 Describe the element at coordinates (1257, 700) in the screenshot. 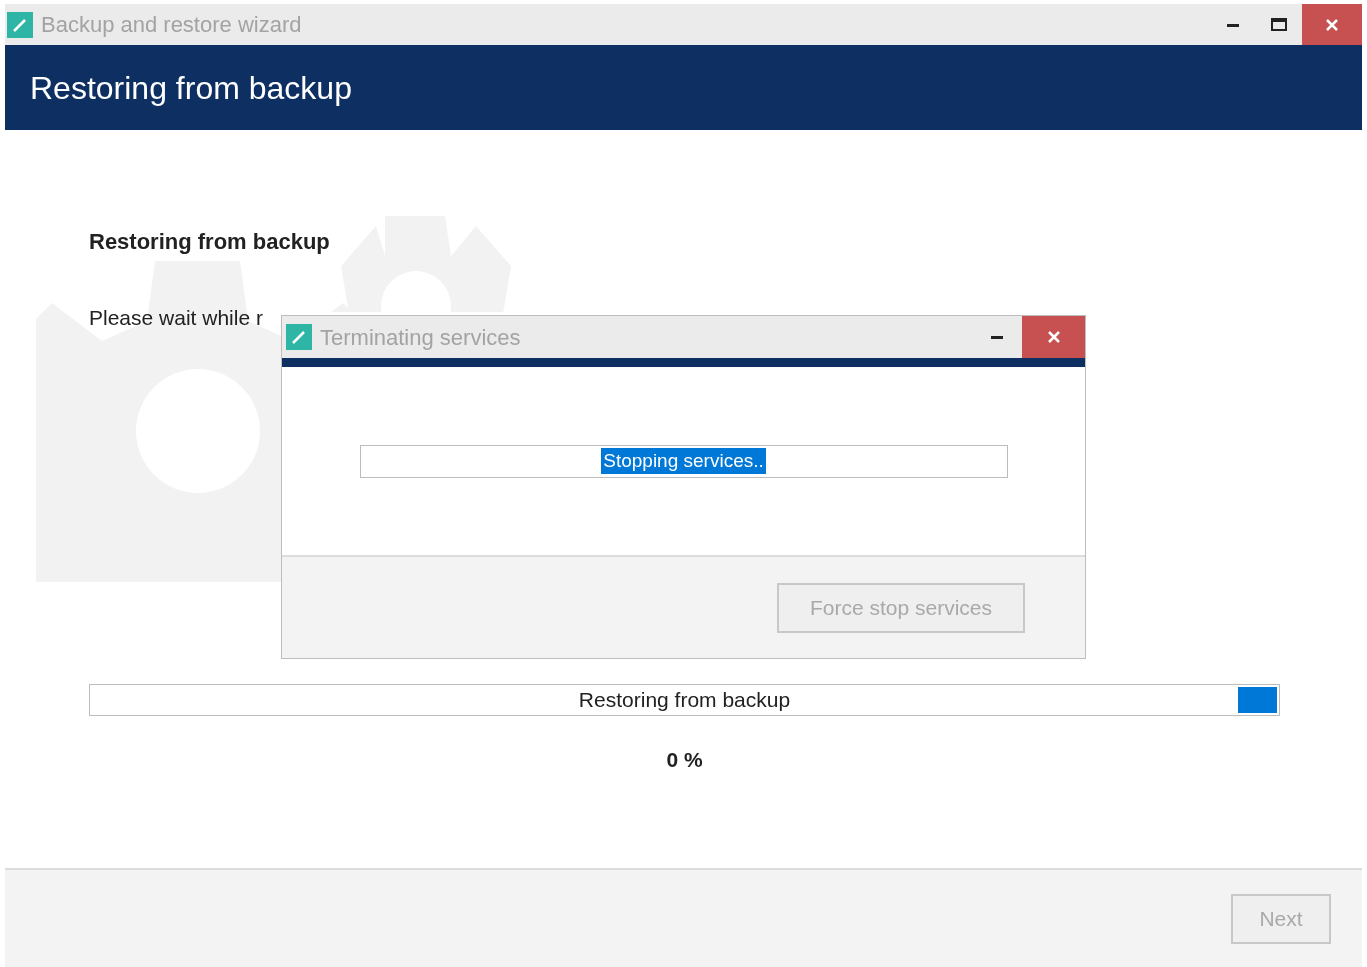

I see `progress-marquee-chunk` at that location.